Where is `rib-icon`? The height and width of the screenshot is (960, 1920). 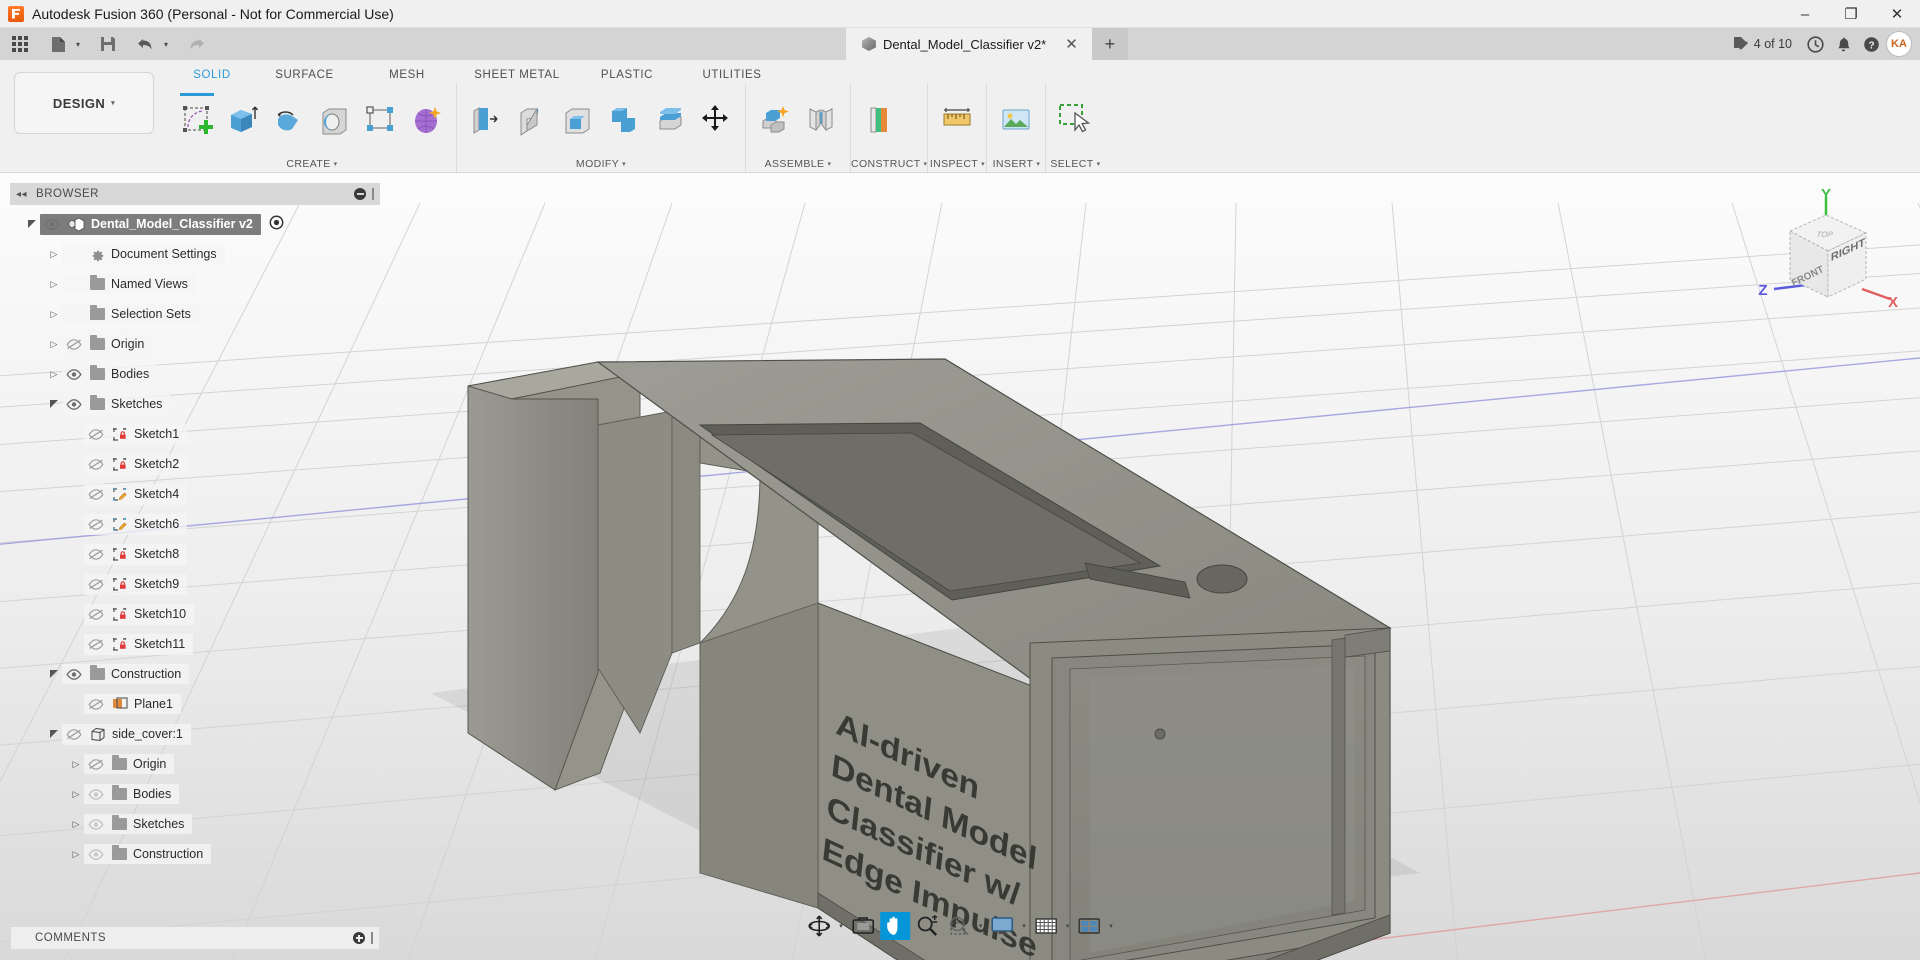
rib-icon is located at coordinates (381, 120).